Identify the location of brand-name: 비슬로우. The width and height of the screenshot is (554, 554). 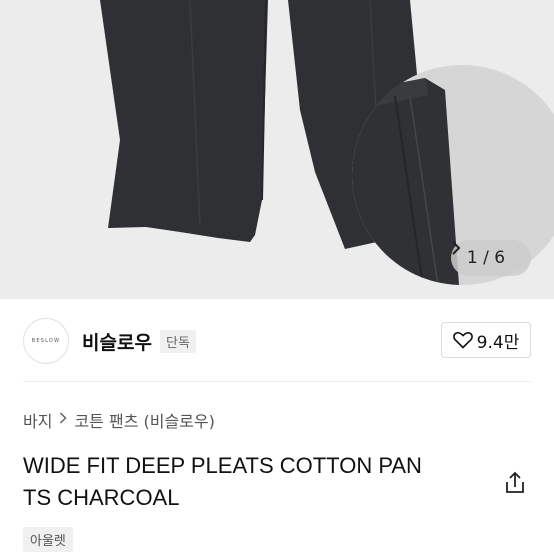
(117, 341).